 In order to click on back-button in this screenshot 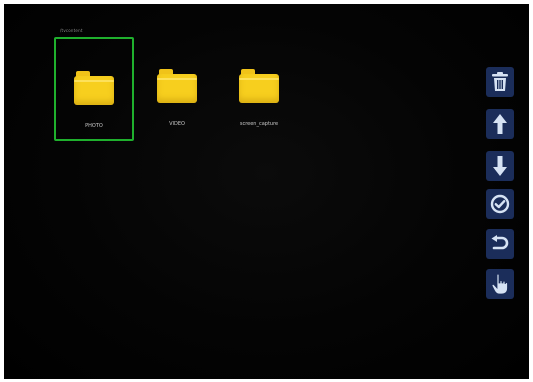, I will do `click(500, 244)`.